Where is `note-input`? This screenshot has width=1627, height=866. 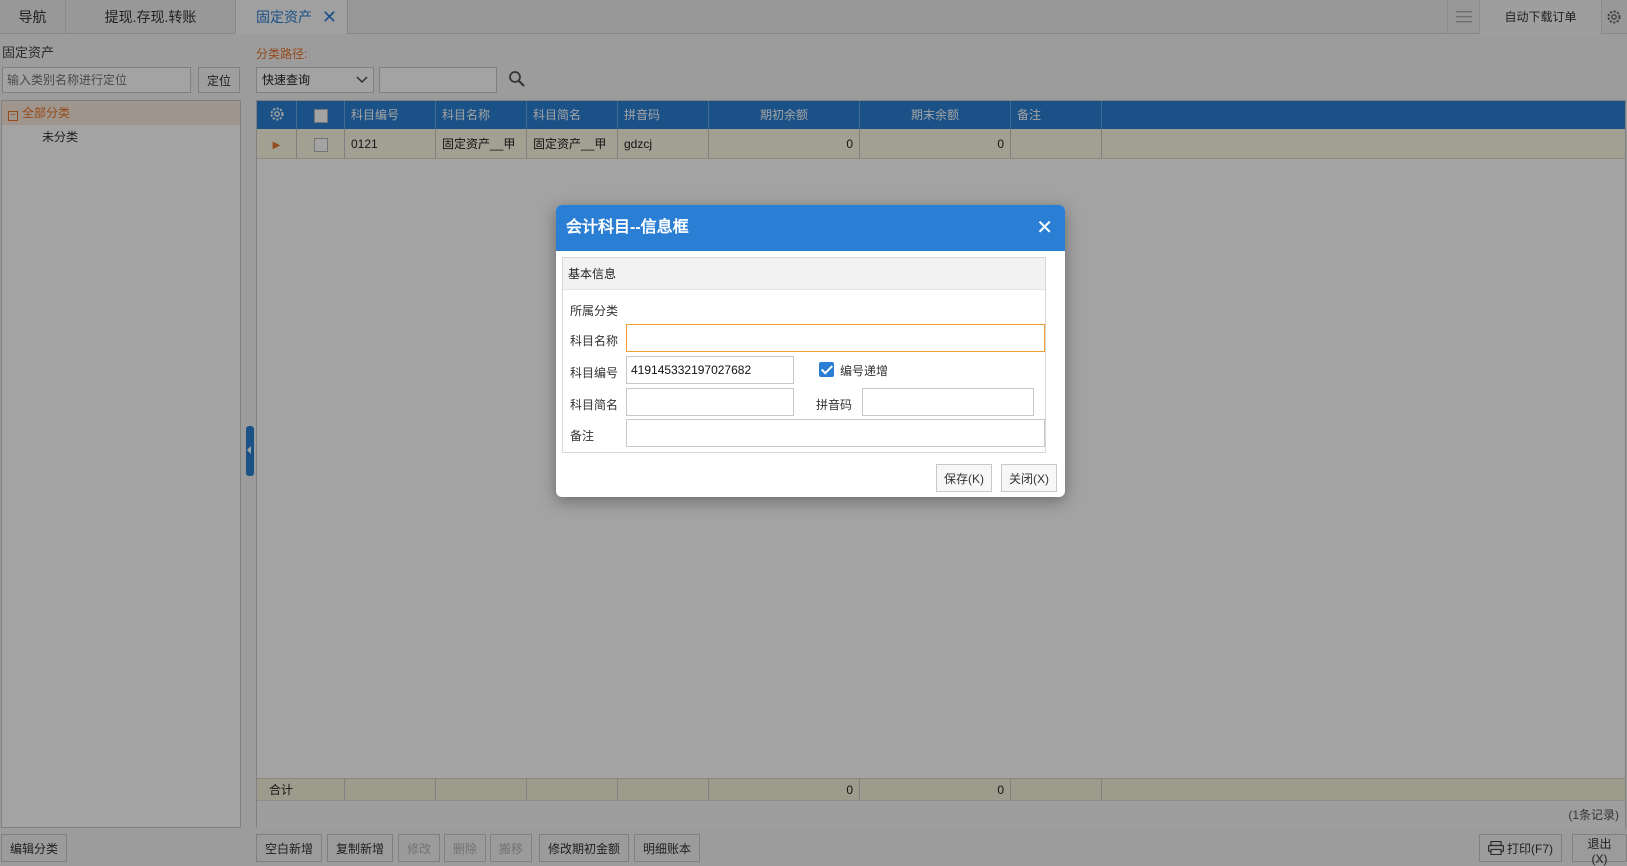
note-input is located at coordinates (835, 433).